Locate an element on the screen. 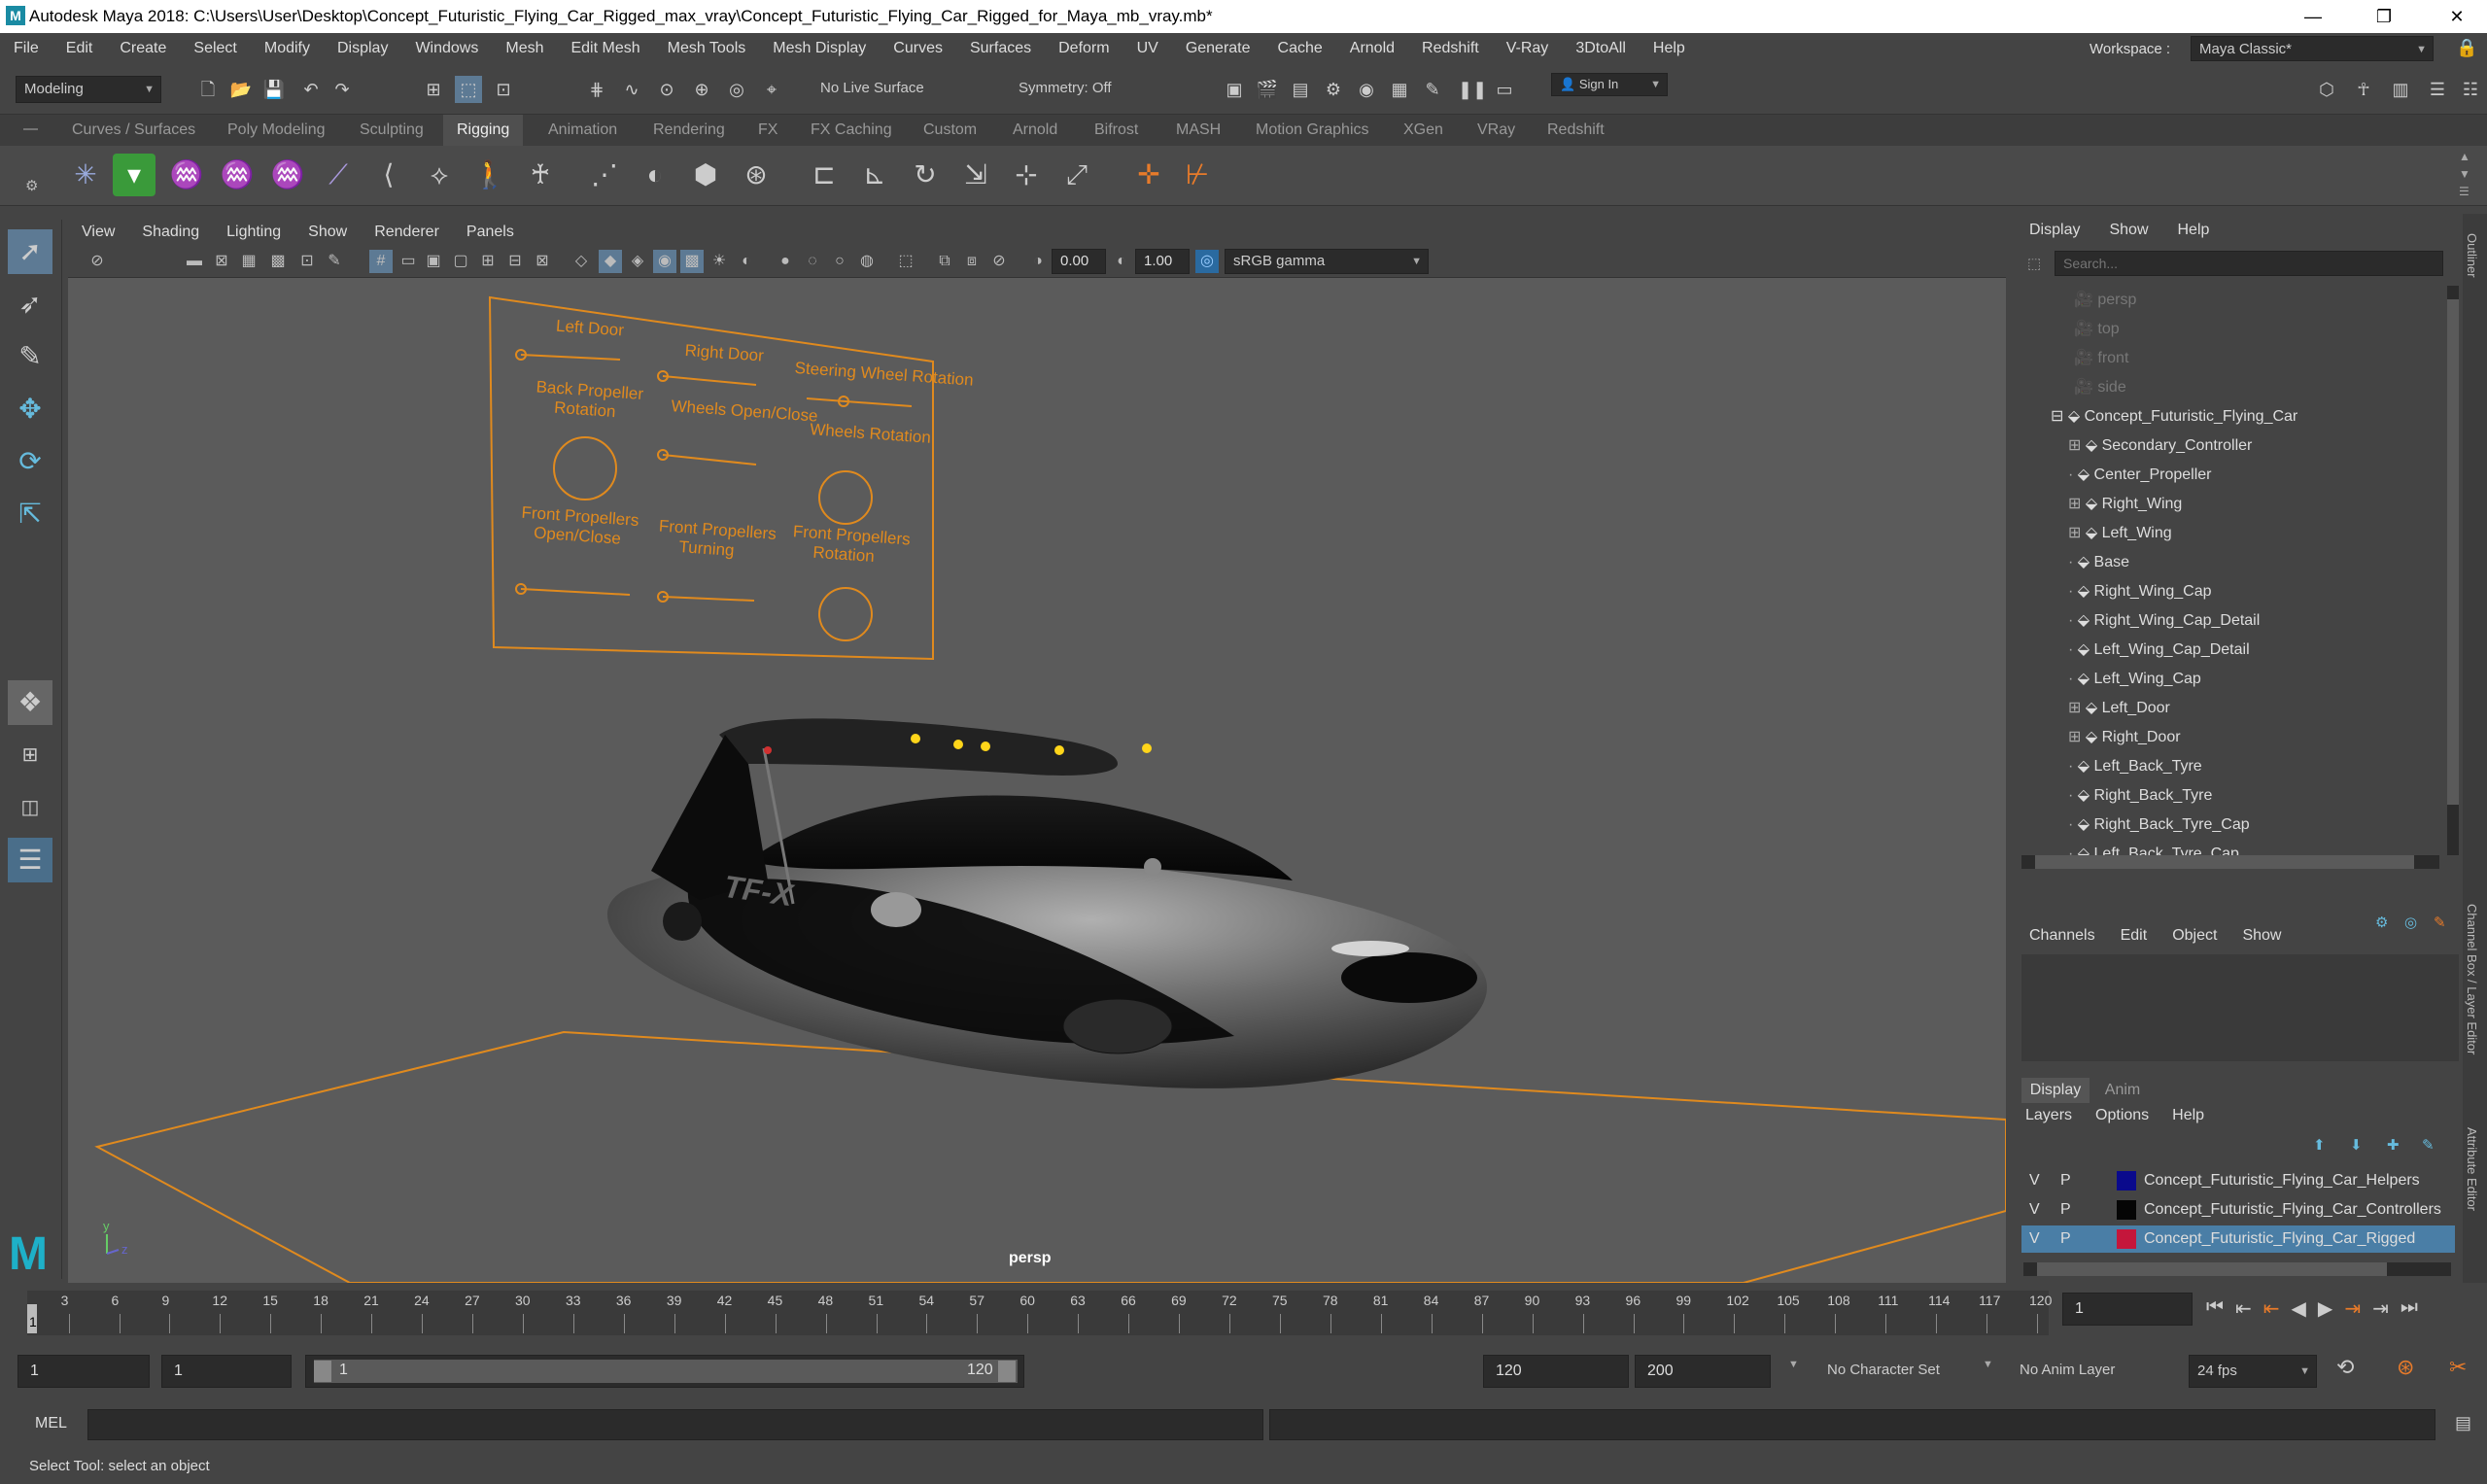  layers-menu-help: Help is located at coordinates (2188, 1115).